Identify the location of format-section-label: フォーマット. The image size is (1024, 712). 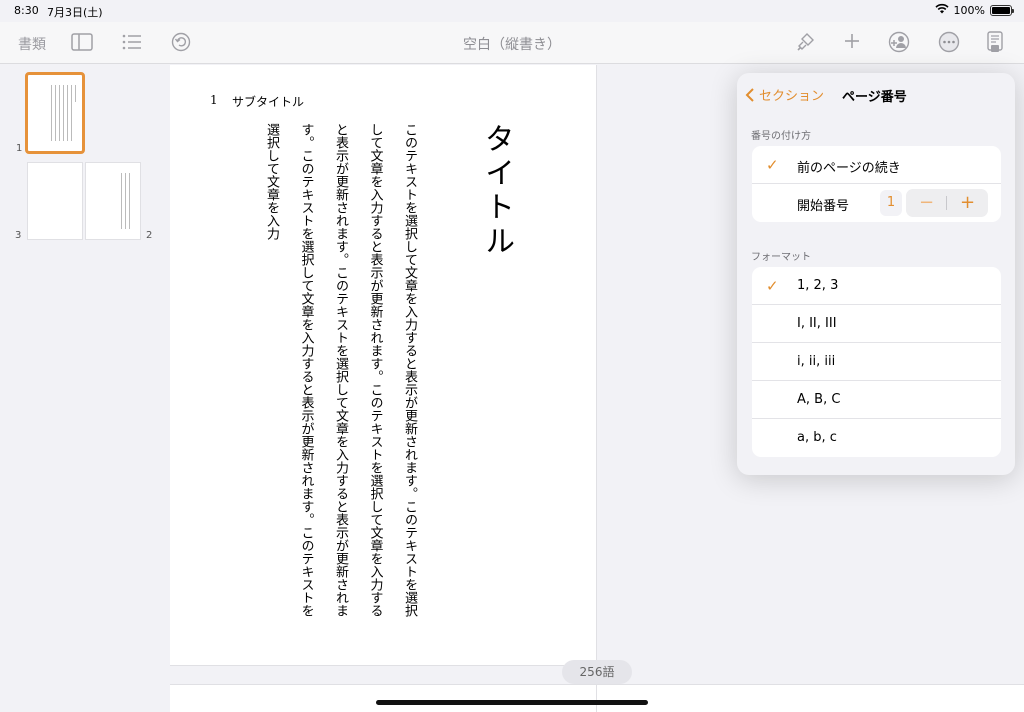
(781, 257).